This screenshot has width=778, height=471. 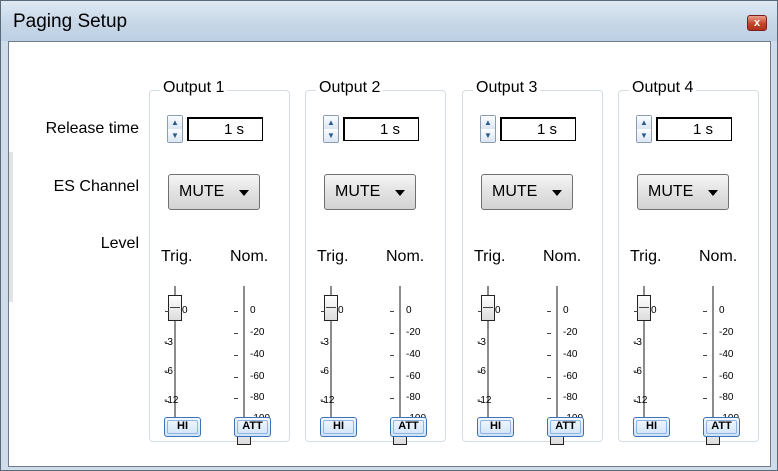 I want to click on close-icon: x, so click(x=757, y=23).